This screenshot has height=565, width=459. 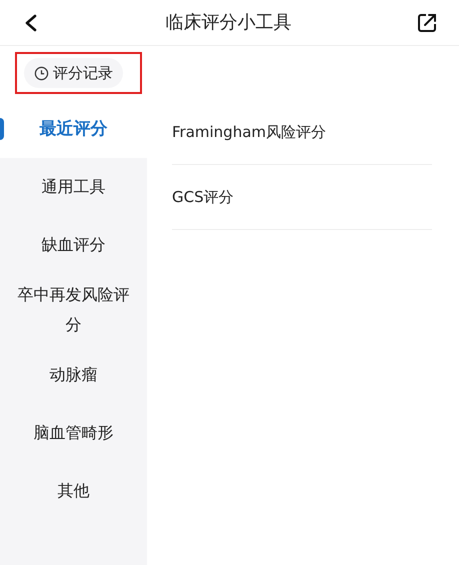 I want to click on clock-icon, so click(x=41, y=73).